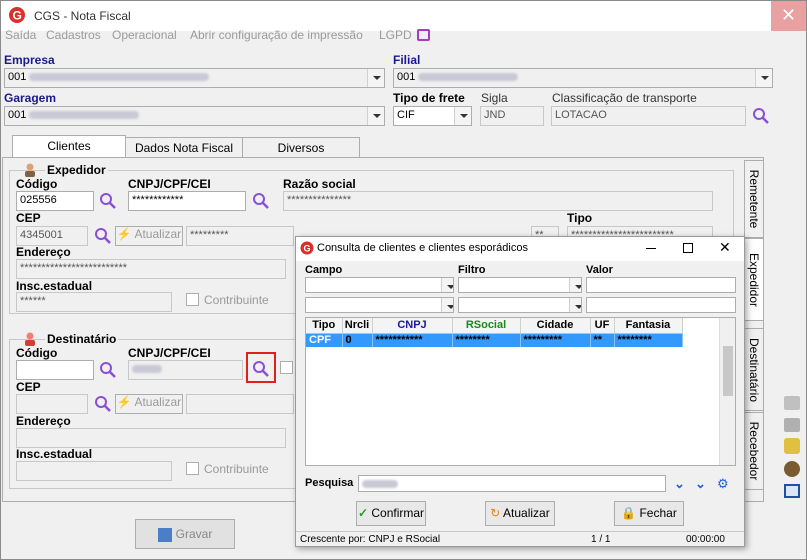 Image resolution: width=807 pixels, height=560 pixels. Describe the element at coordinates (792, 469) in the screenshot. I see `person-tool-icon` at that location.